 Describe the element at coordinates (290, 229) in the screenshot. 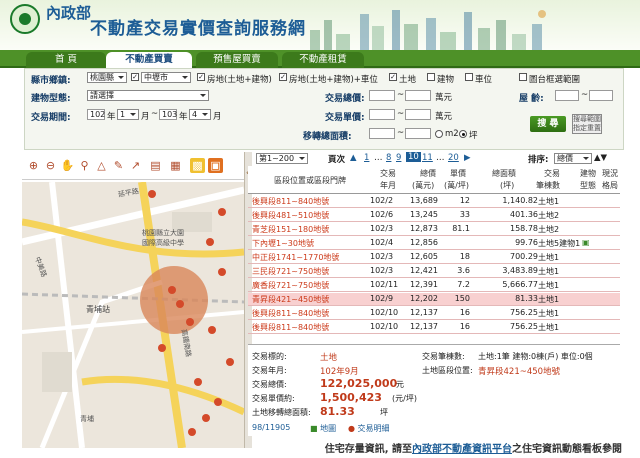

I see `cell-address: 青芝段151~180地號` at that location.